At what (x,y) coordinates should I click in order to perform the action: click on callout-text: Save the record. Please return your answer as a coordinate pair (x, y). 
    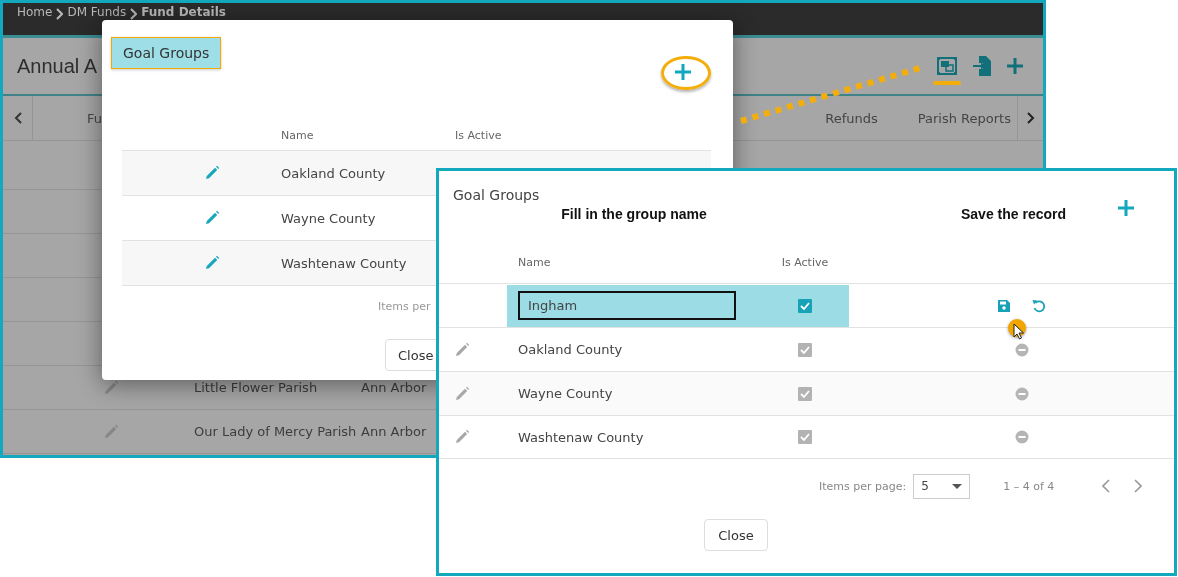
    Looking at the image, I should click on (1014, 214).